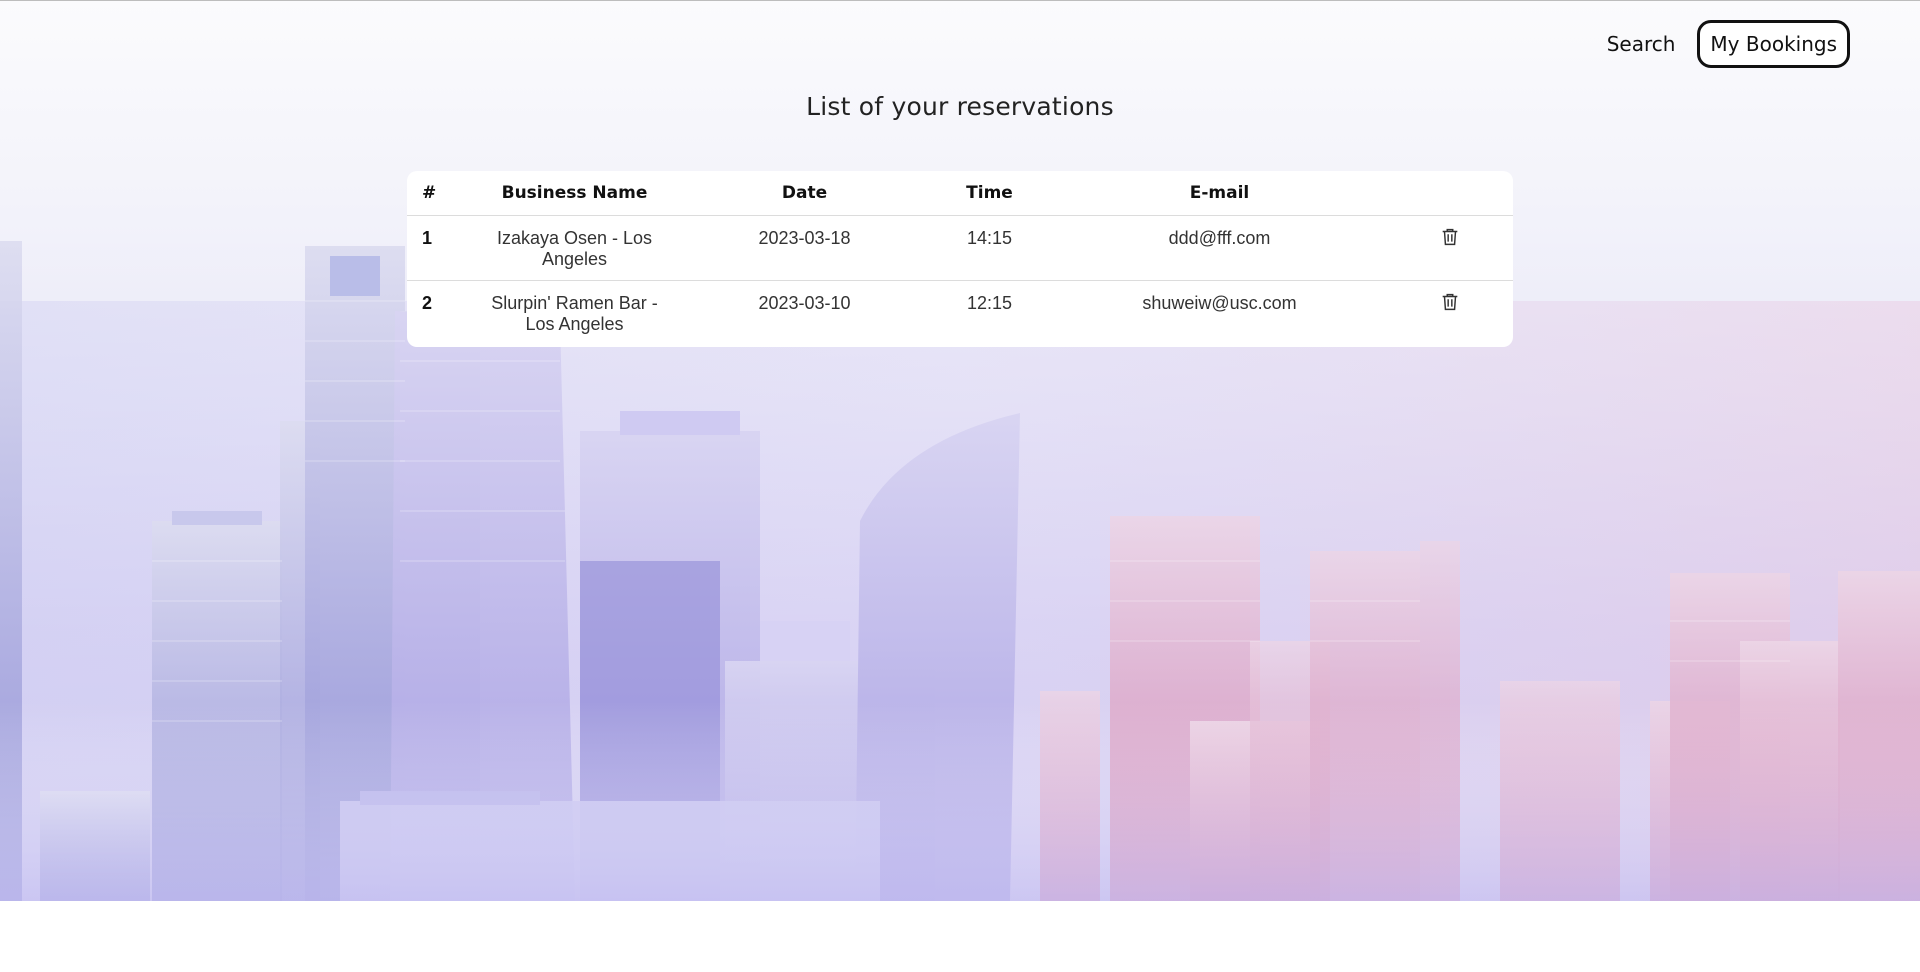 Image resolution: width=1920 pixels, height=972 pixels. I want to click on page-title: List of your reservations, so click(960, 106).